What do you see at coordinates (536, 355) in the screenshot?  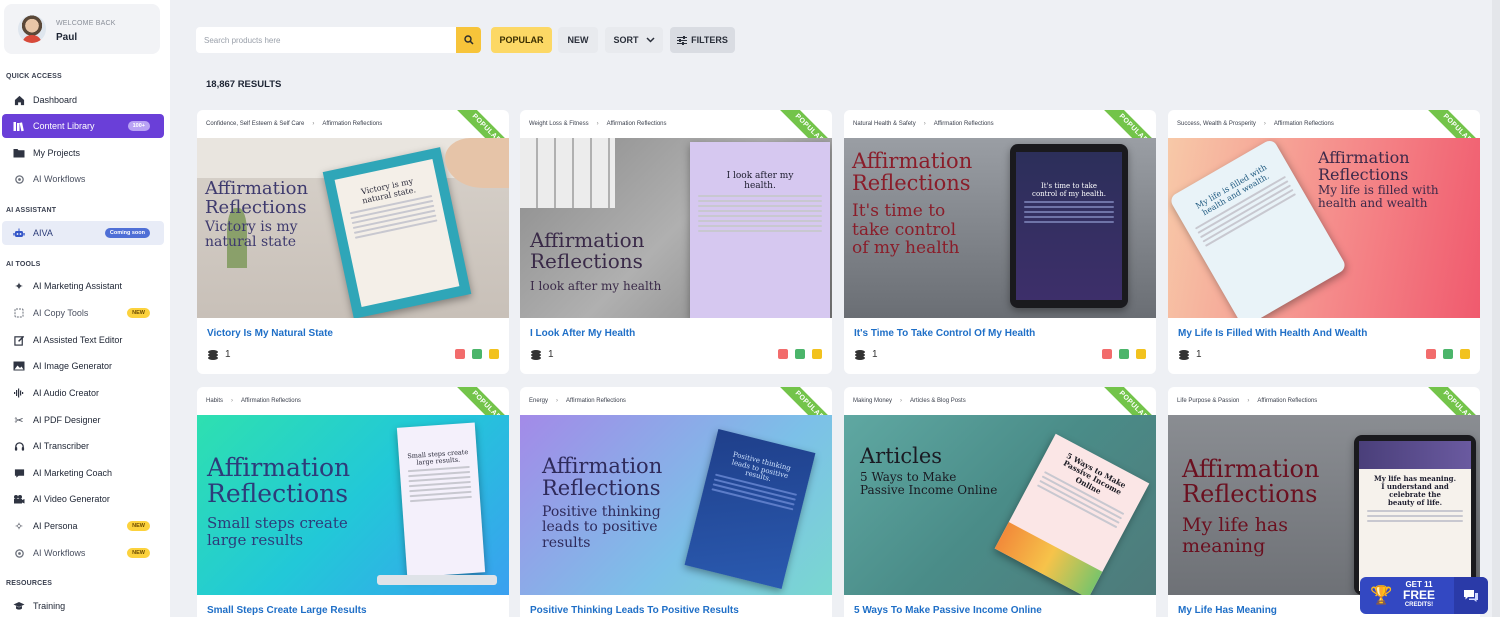 I see `coins-icon` at bounding box center [536, 355].